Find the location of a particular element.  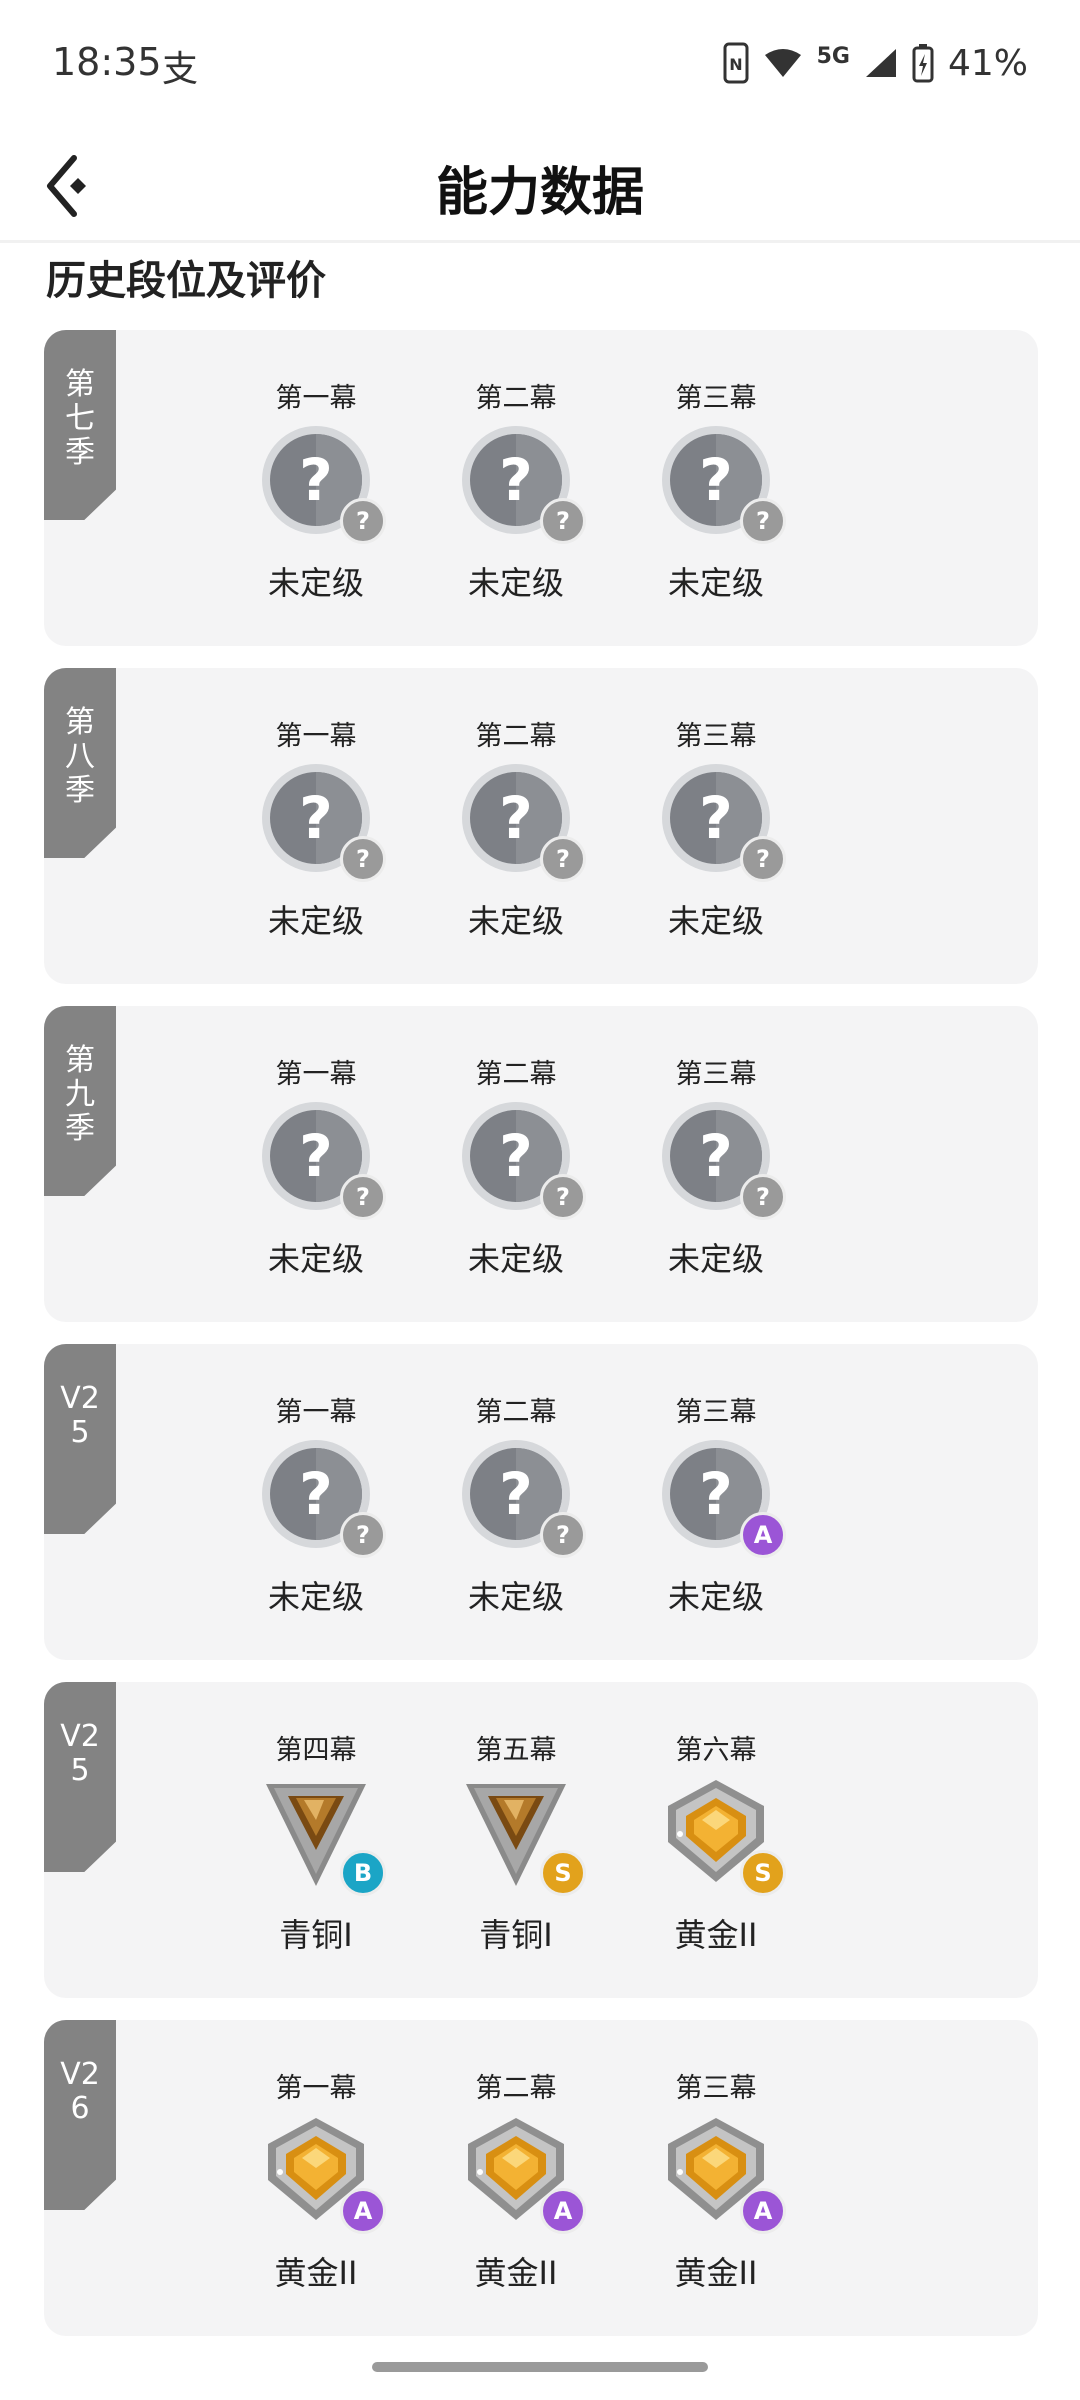

season-card: V25 第四幕 B 青铜I 第五幕 S 青铜I 第六幕 S 黄金II is located at coordinates (541, 1840).